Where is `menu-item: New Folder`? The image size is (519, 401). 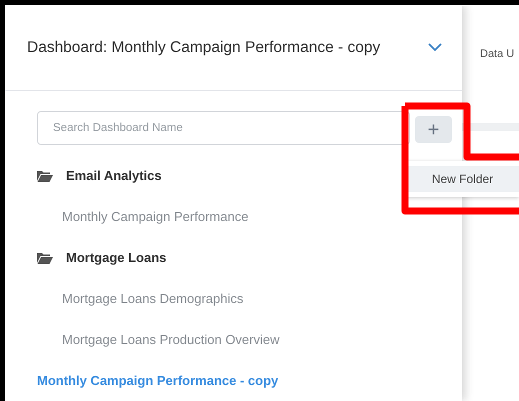 menu-item: New Folder is located at coordinates (462, 179).